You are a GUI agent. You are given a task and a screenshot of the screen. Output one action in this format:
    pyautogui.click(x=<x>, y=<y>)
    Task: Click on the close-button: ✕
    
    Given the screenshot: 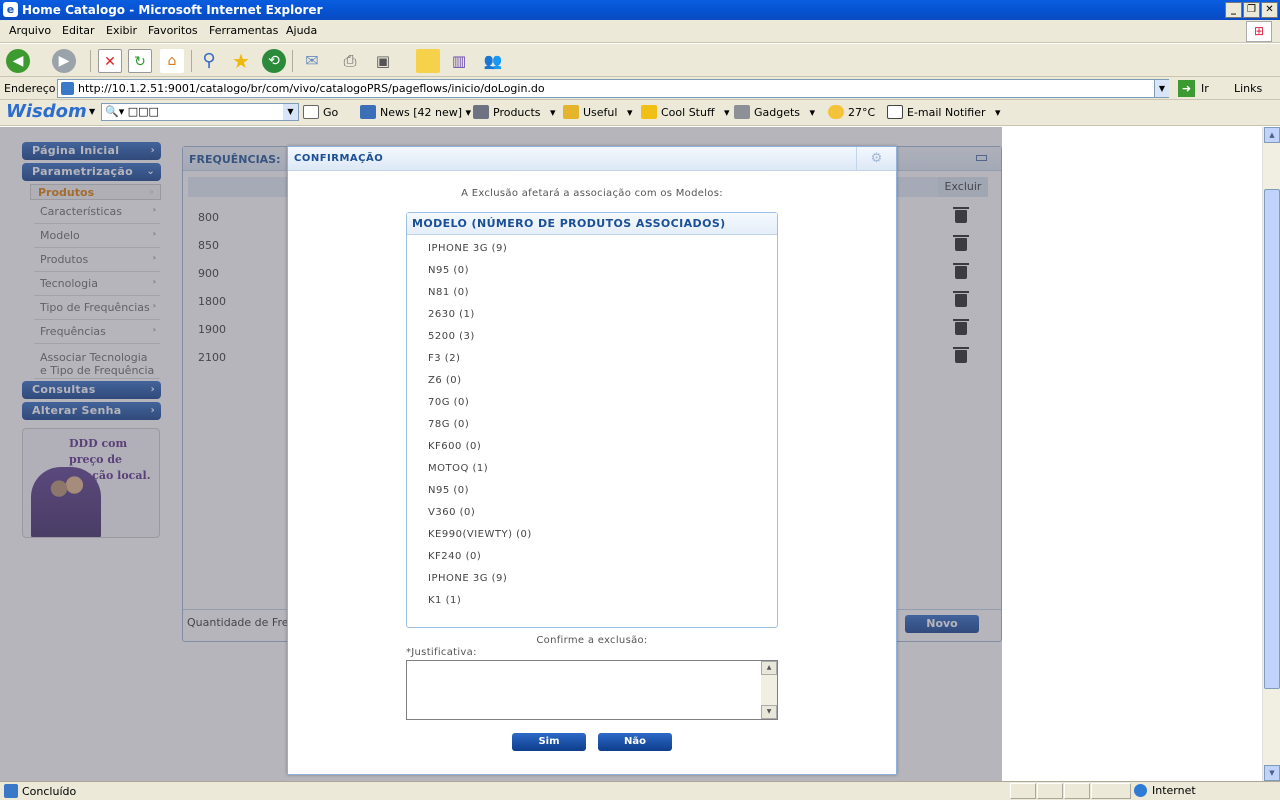 What is the action you would take?
    pyautogui.click(x=1269, y=10)
    